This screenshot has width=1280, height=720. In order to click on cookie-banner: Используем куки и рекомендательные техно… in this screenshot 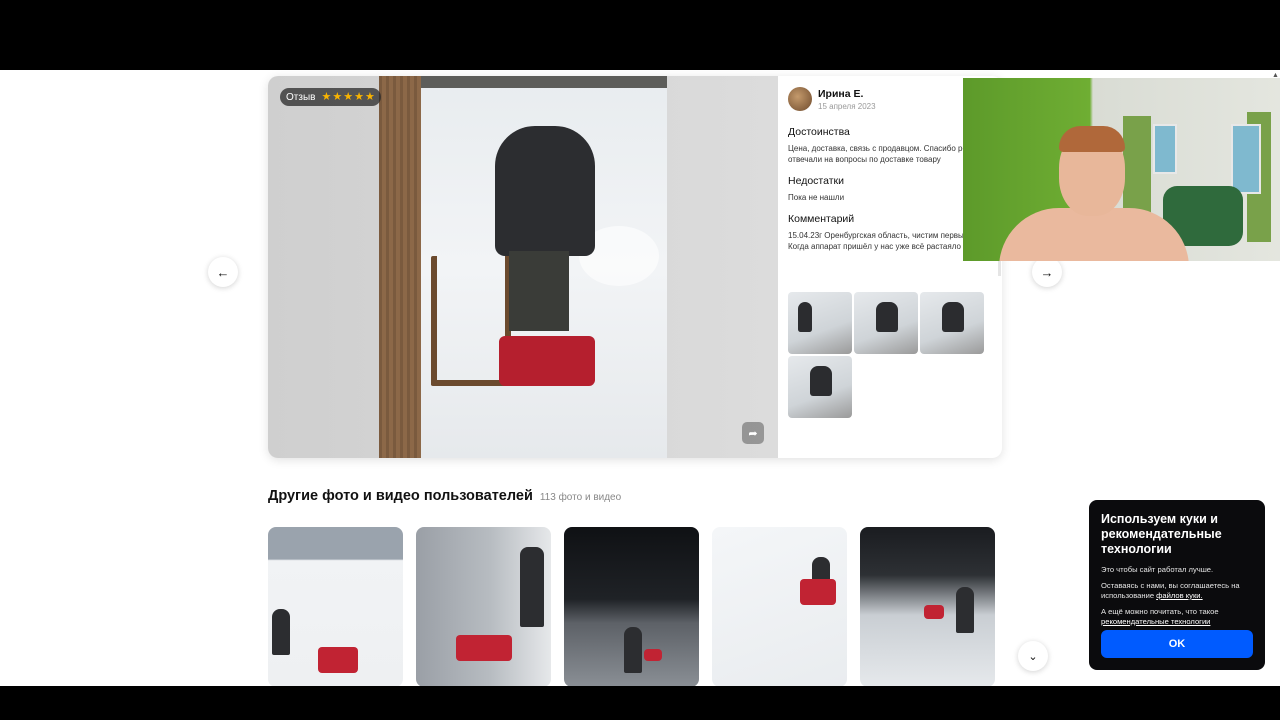, I will do `click(1177, 585)`.